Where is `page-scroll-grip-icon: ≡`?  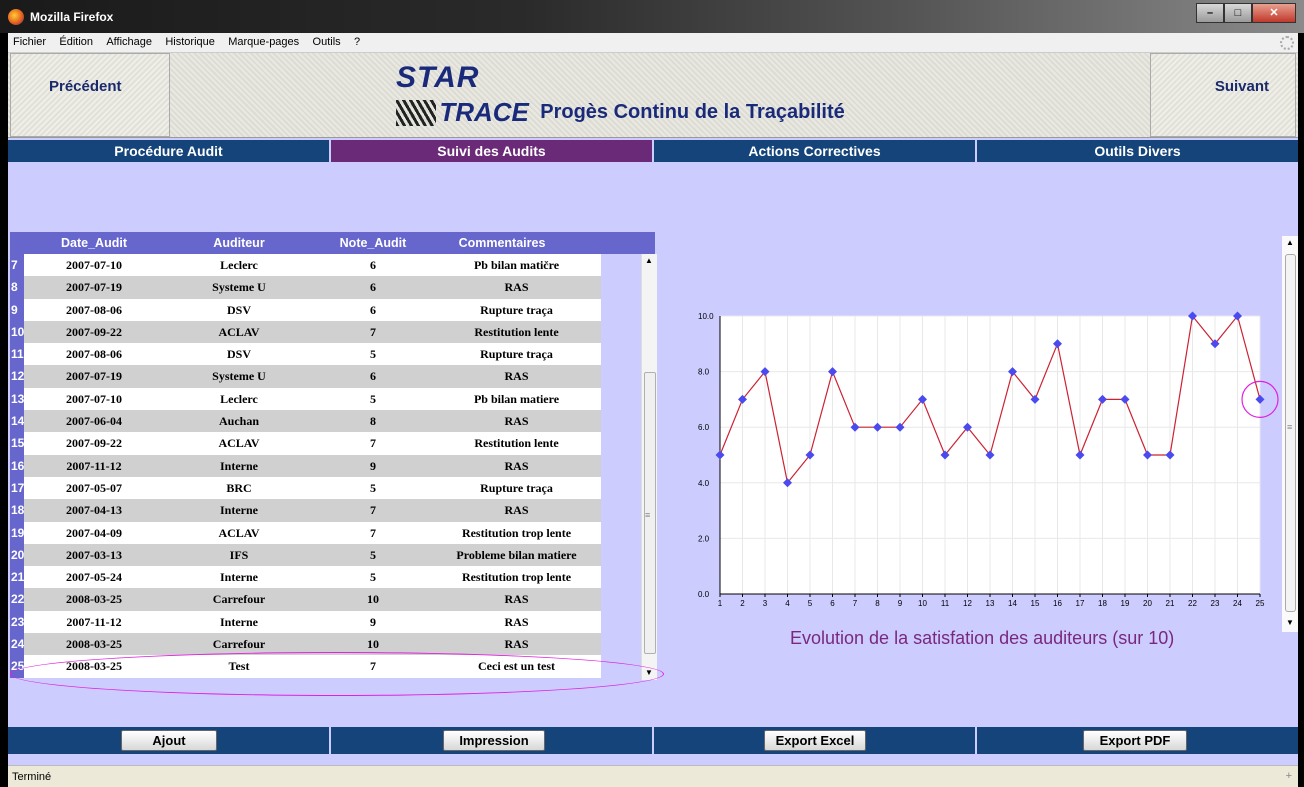 page-scroll-grip-icon: ≡ is located at coordinates (1290, 427).